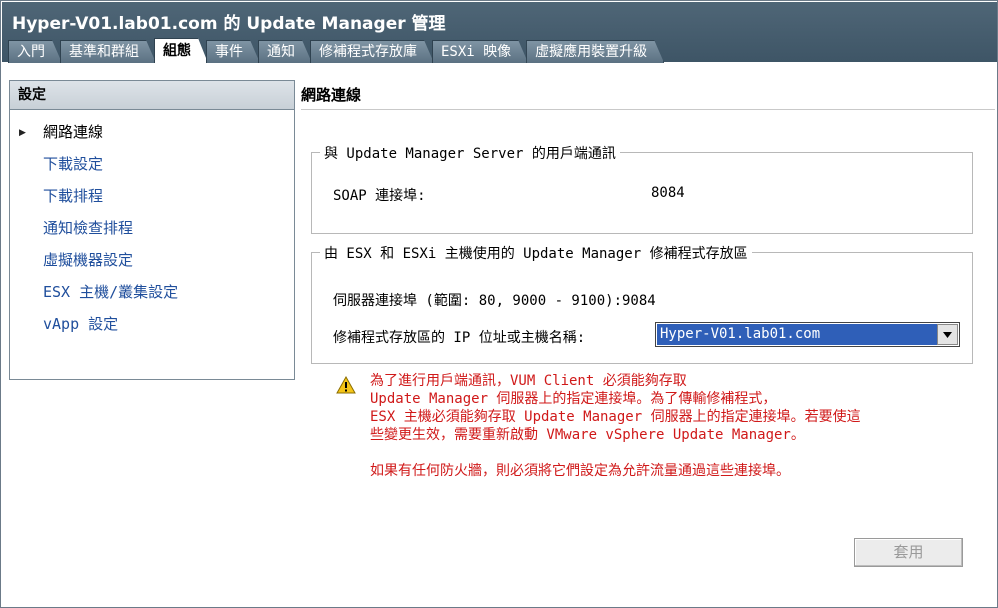  Describe the element at coordinates (35, 51) in the screenshot. I see `tab-getting-started: 入門` at that location.